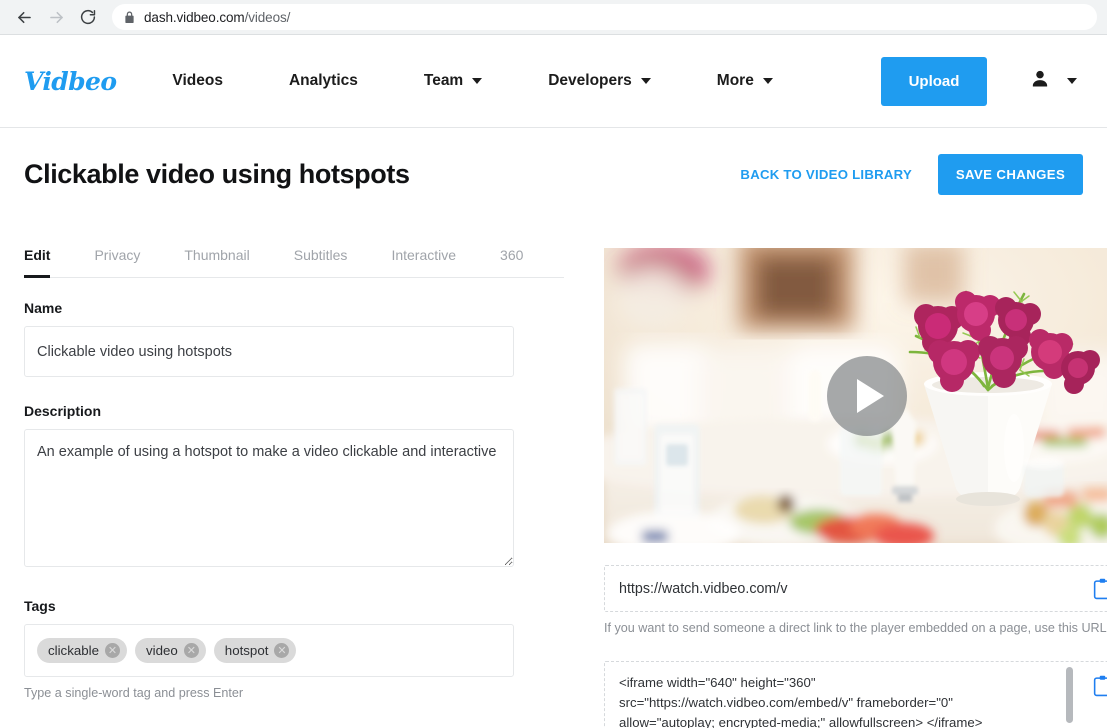 The image size is (1107, 728). I want to click on nav-item-videos: Videos, so click(197, 81).